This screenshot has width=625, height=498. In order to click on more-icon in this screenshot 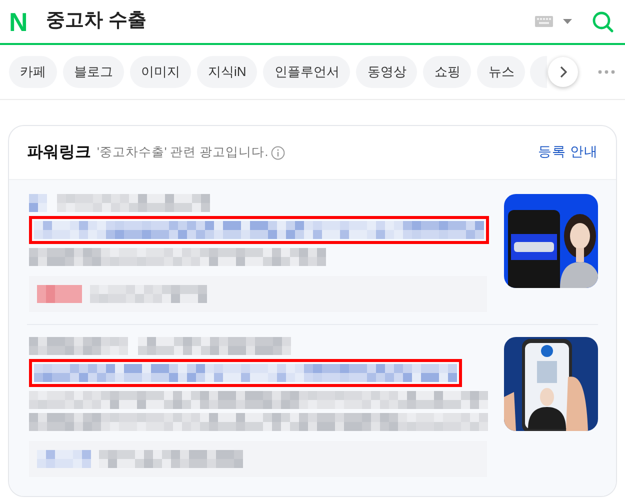, I will do `click(606, 72)`.